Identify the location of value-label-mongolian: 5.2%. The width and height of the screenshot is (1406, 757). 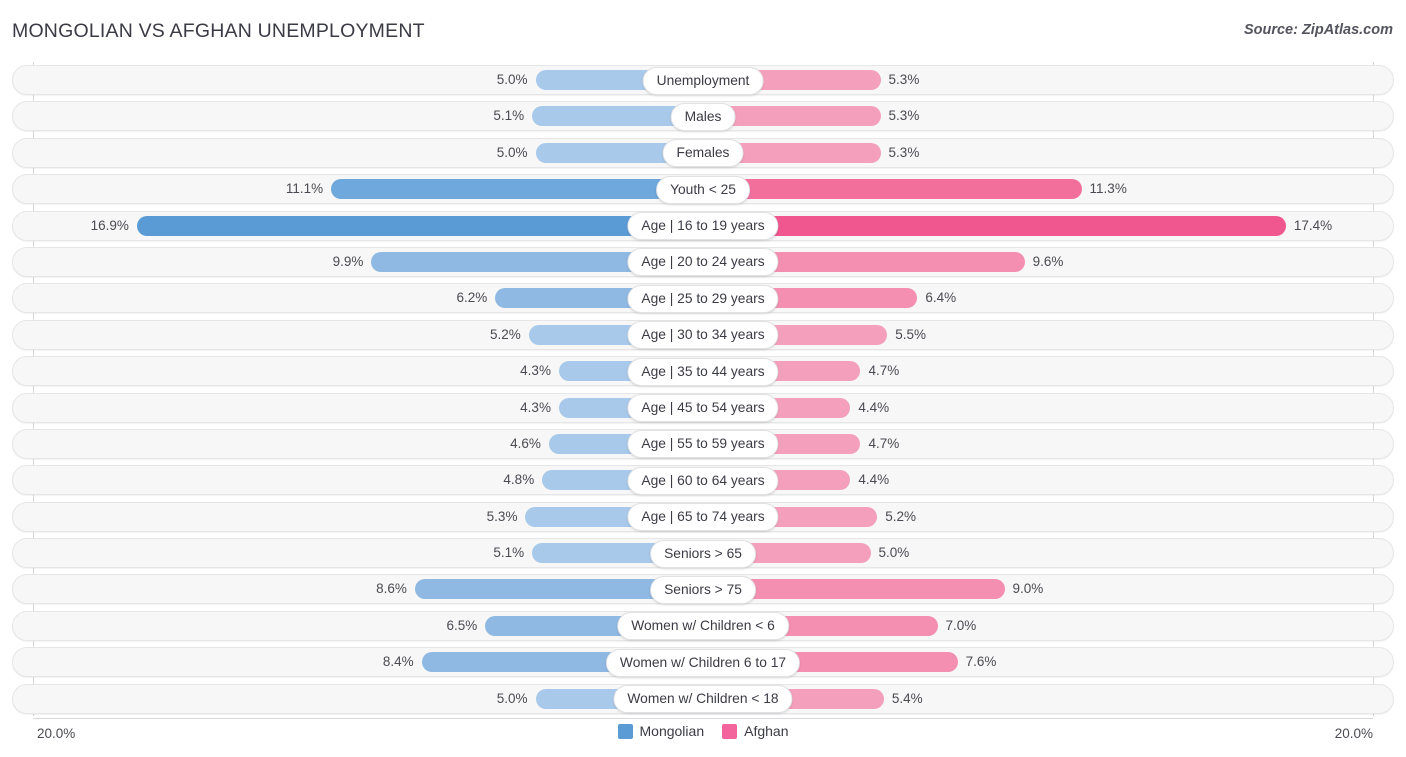
(505, 334).